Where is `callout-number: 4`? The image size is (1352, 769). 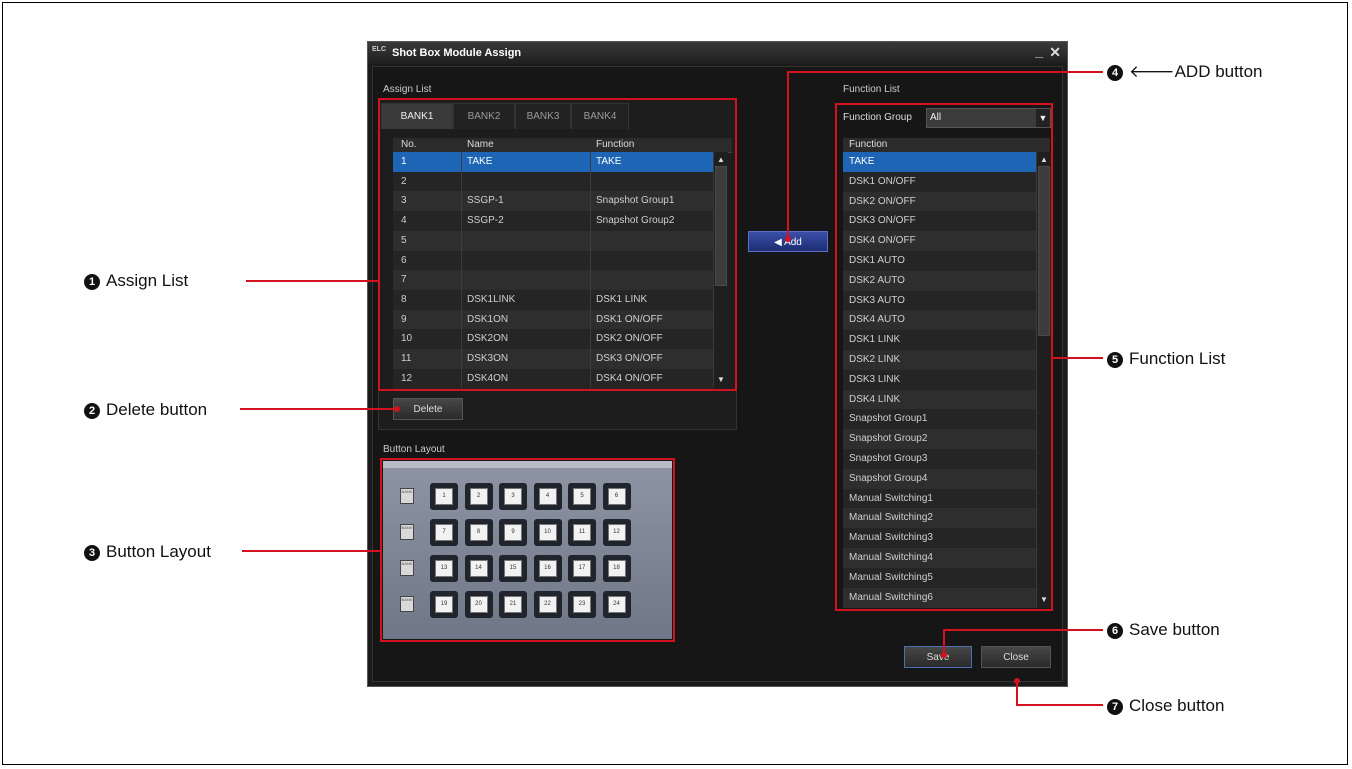 callout-number: 4 is located at coordinates (1115, 73).